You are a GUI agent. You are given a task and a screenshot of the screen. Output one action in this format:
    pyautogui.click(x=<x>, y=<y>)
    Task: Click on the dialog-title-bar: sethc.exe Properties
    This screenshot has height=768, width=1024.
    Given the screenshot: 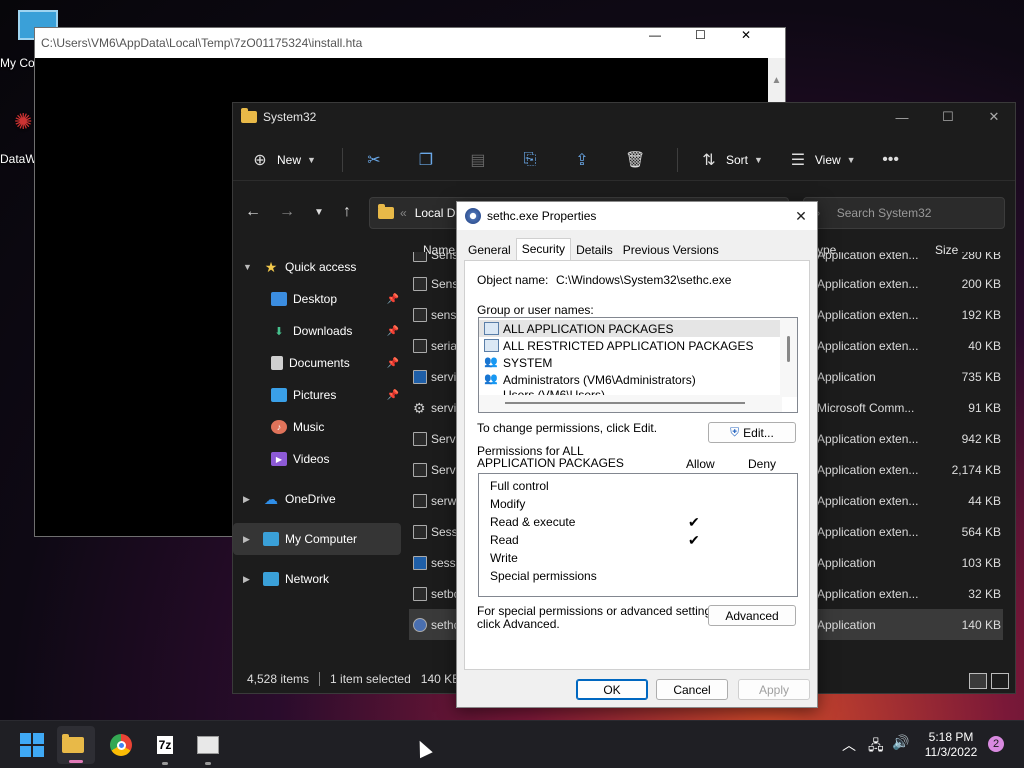 What is the action you would take?
    pyautogui.click(x=637, y=216)
    